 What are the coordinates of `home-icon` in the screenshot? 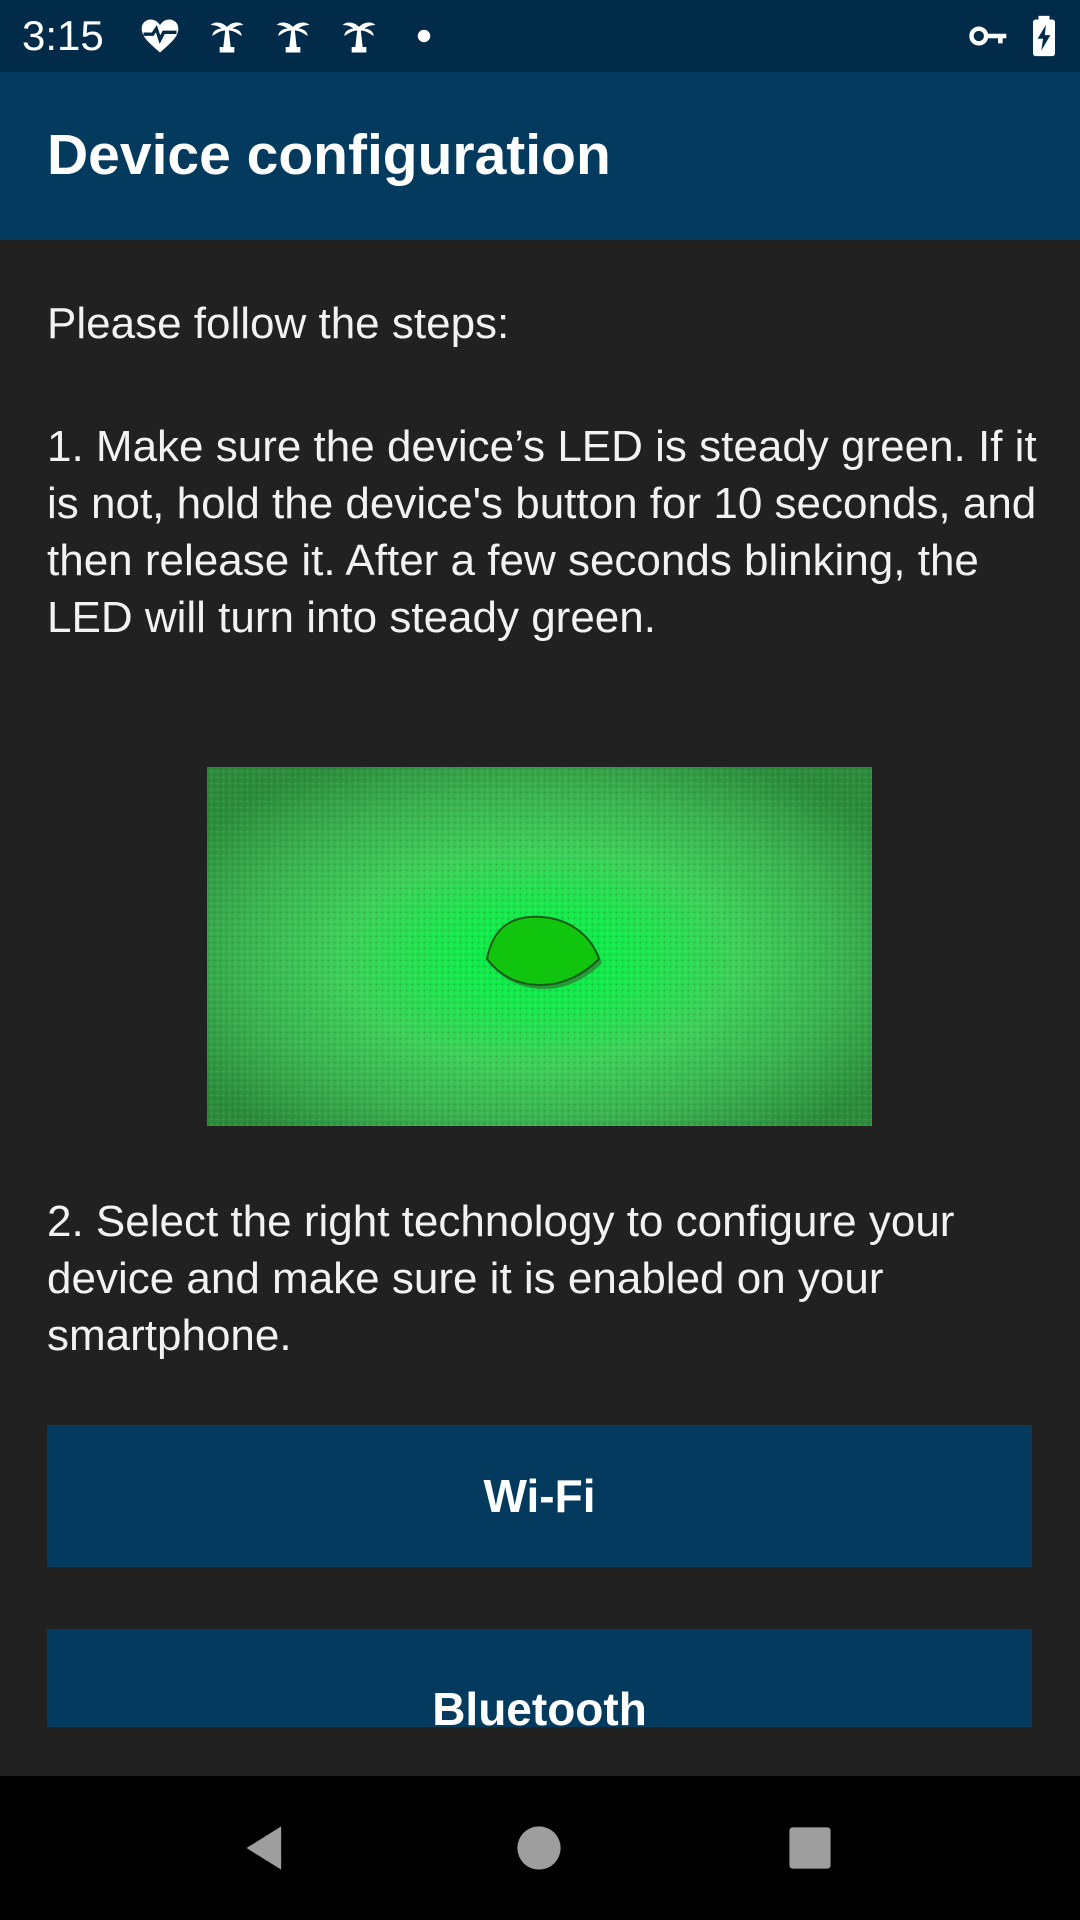 It's located at (539, 1848).